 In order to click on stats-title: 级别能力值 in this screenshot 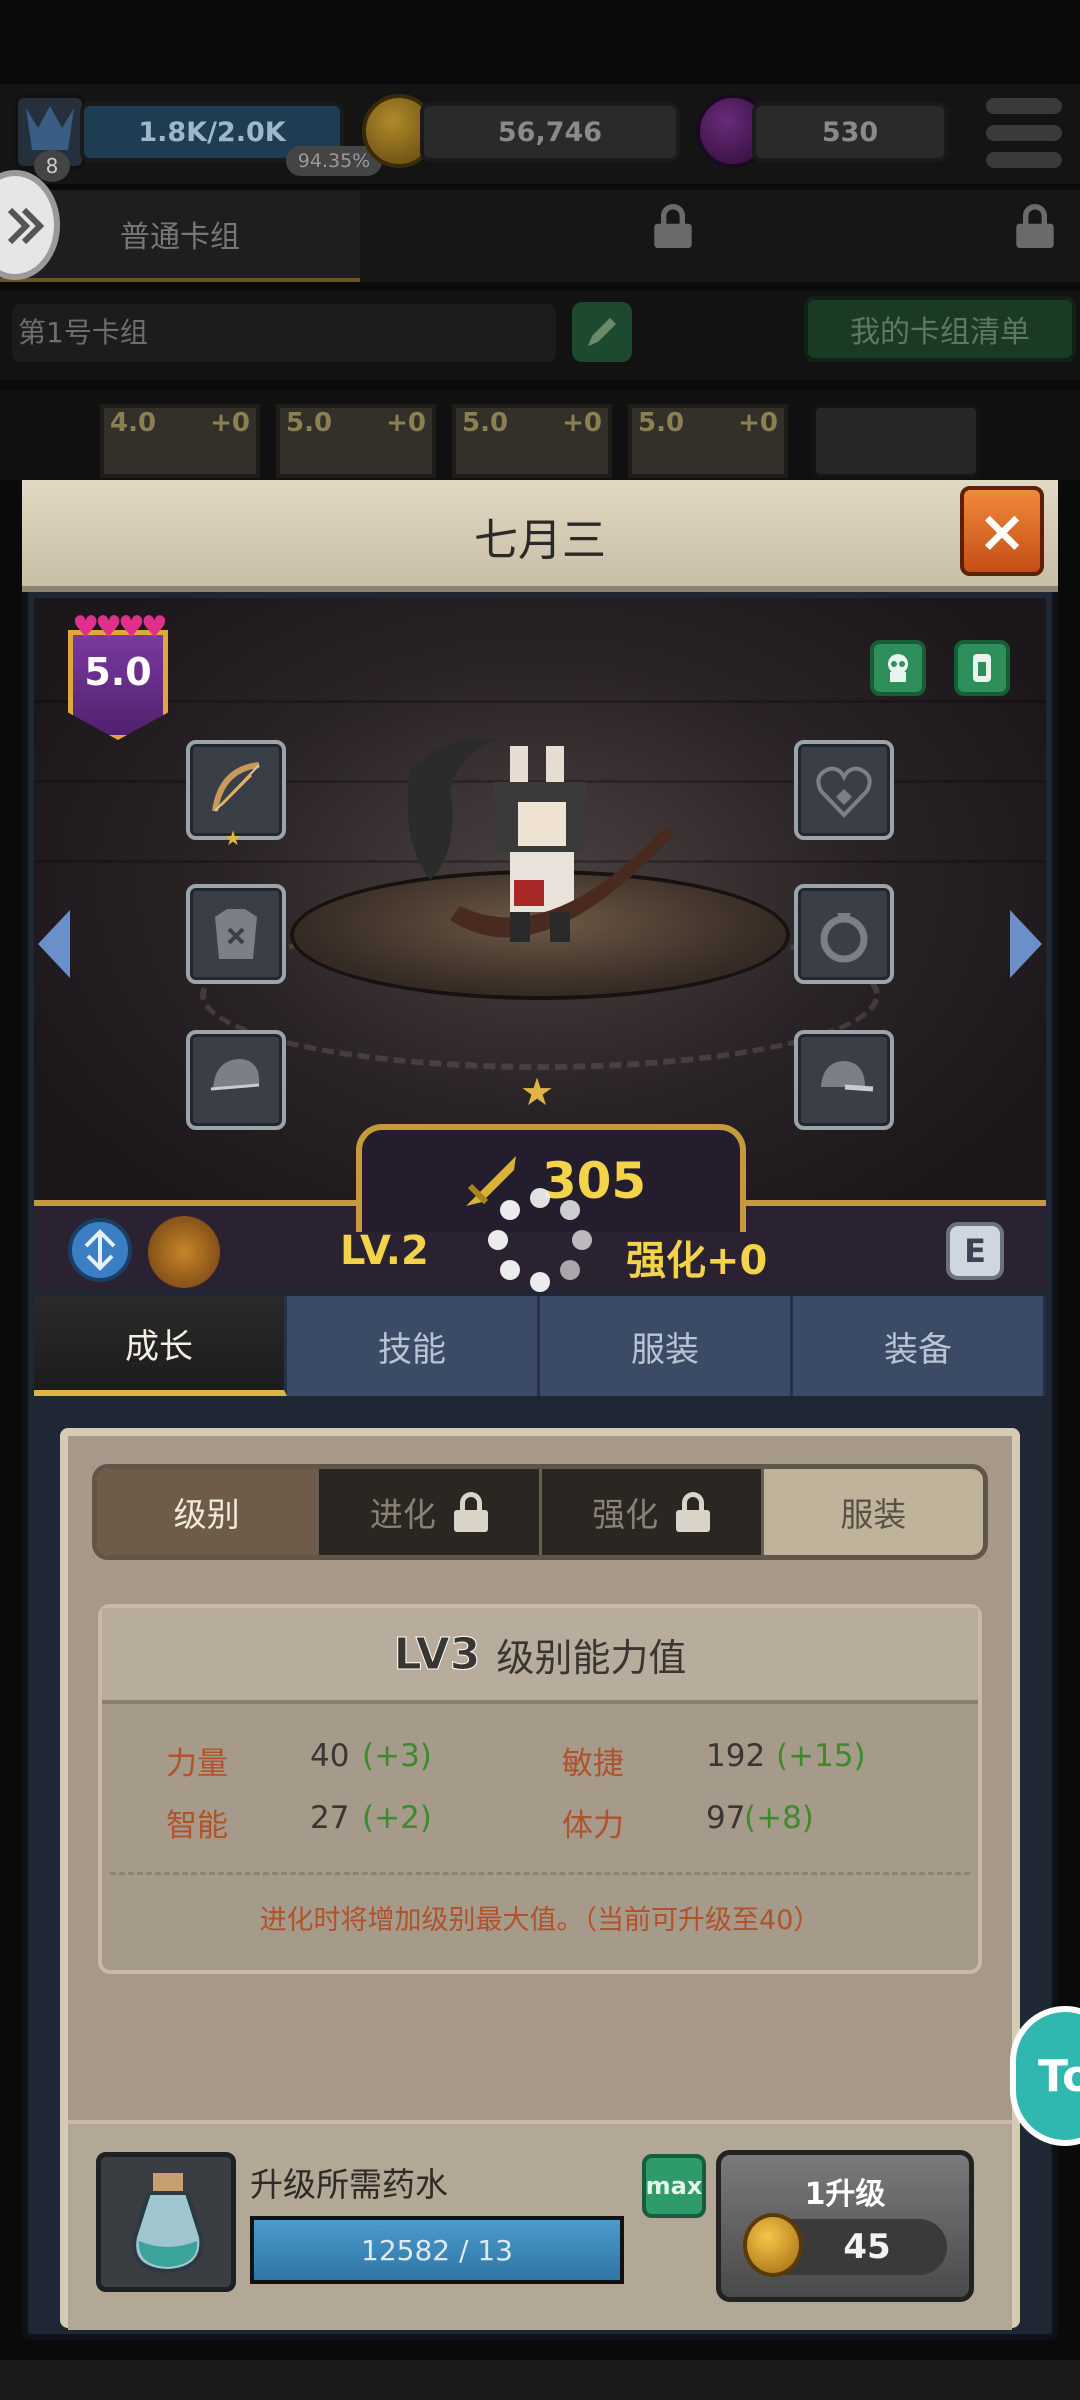, I will do `click(591, 1657)`.